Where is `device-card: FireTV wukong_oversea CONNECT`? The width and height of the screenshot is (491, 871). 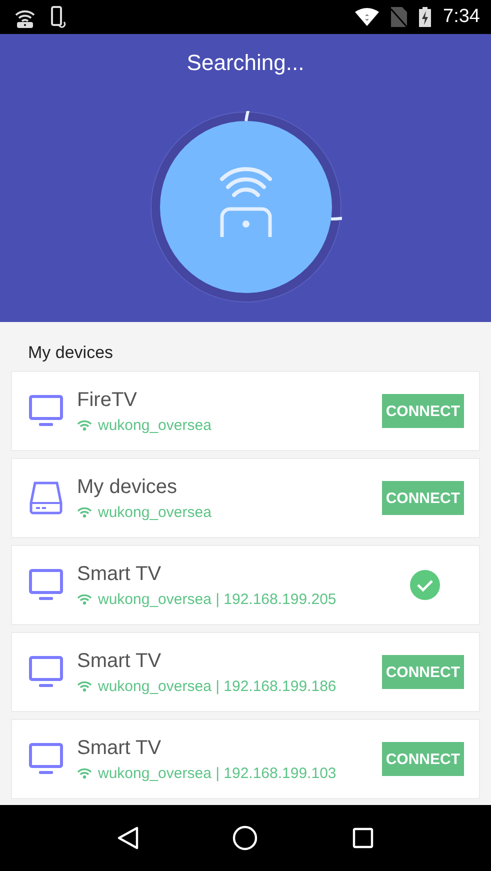
device-card: FireTV wukong_oversea CONNECT is located at coordinates (245, 411).